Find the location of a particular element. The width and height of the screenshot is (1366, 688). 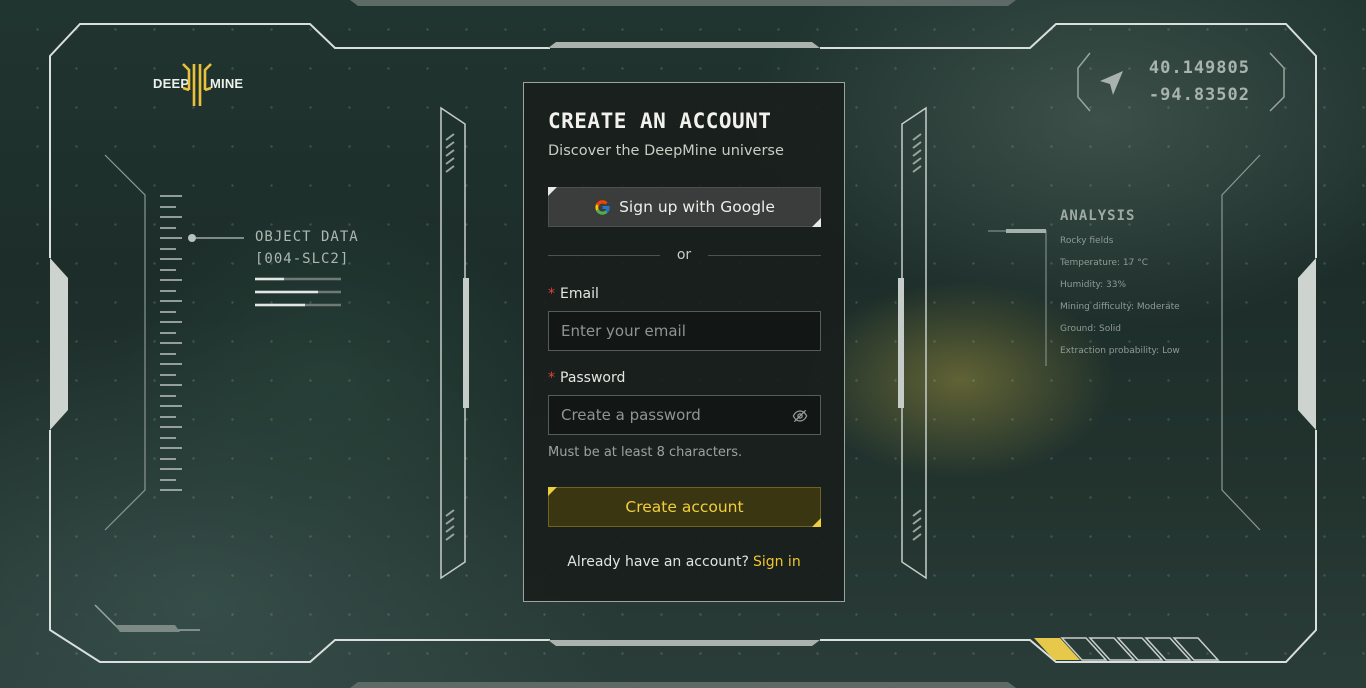

password-hint: Must be at least 8 characters. is located at coordinates (645, 452).